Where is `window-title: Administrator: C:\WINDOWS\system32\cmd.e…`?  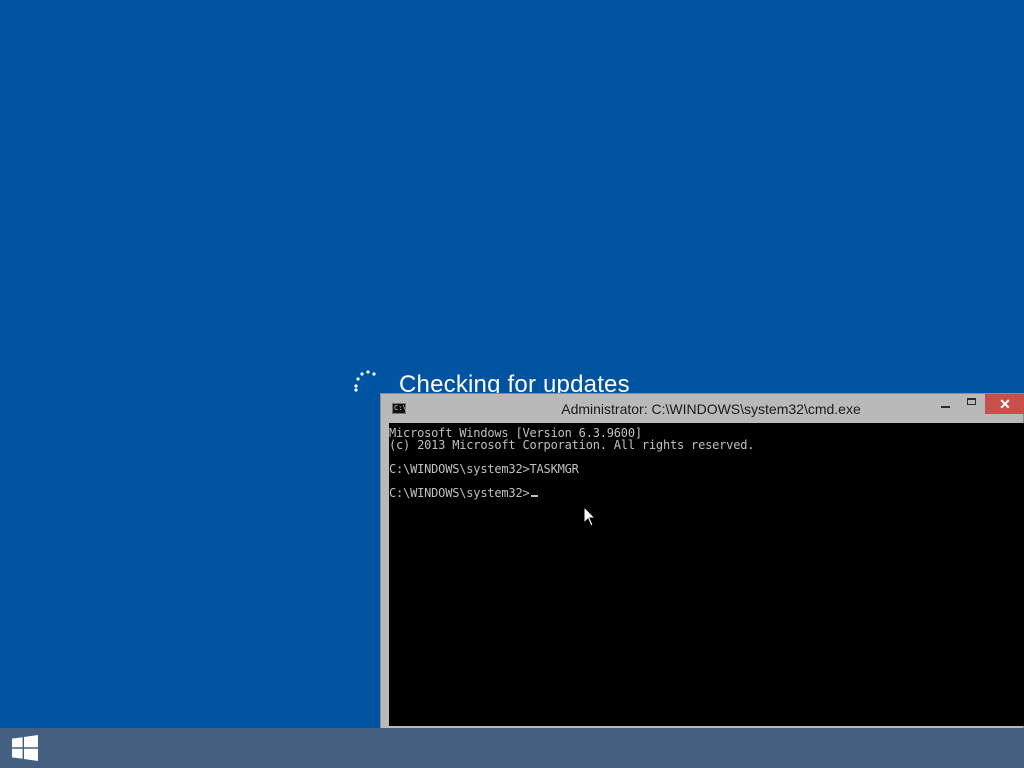
window-title: Administrator: C:\WINDOWS\system32\cmd.e… is located at coordinates (711, 409).